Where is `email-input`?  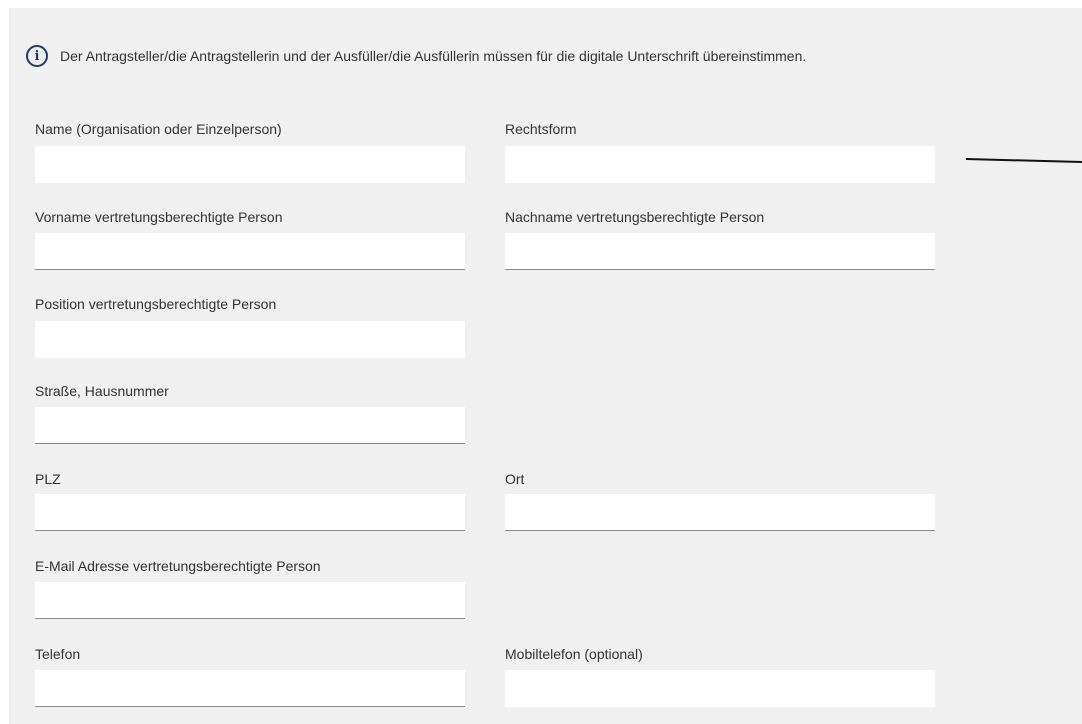 email-input is located at coordinates (250, 600).